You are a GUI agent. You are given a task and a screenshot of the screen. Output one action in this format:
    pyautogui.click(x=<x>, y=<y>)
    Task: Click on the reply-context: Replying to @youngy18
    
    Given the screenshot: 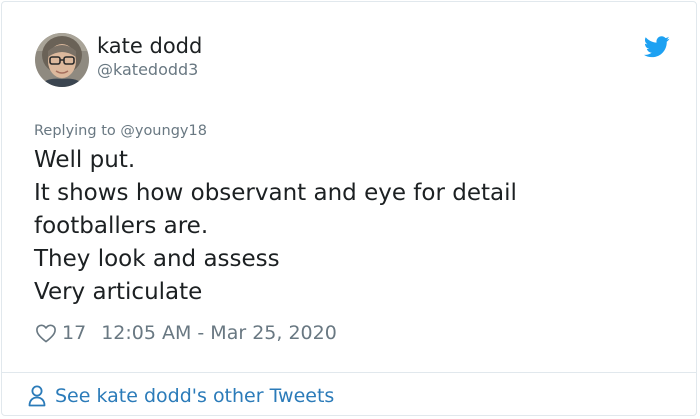 What is the action you would take?
    pyautogui.click(x=120, y=131)
    